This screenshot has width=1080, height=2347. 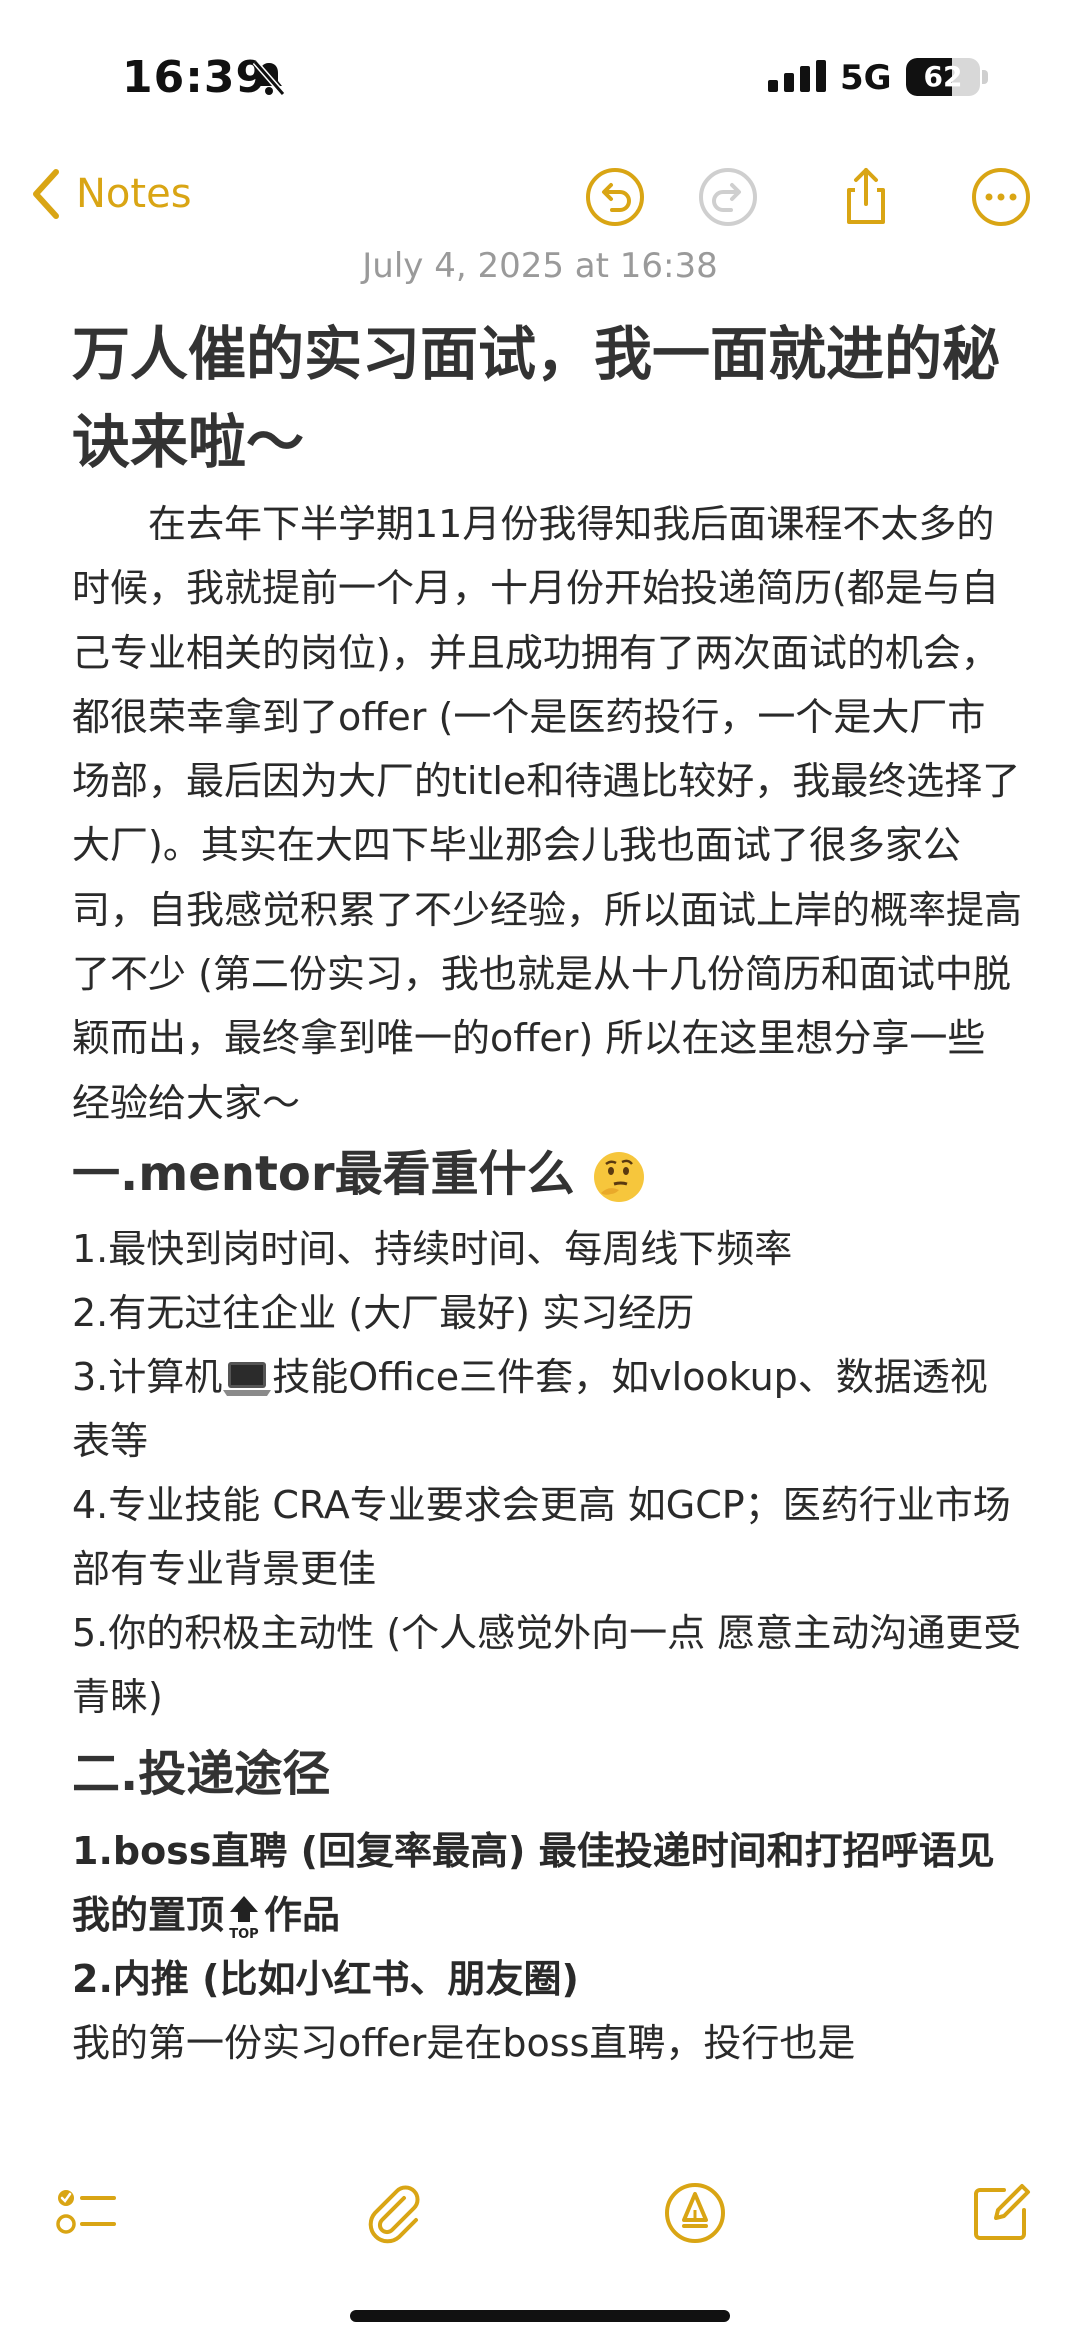 What do you see at coordinates (247, 1379) in the screenshot?
I see `laptop-icon` at bounding box center [247, 1379].